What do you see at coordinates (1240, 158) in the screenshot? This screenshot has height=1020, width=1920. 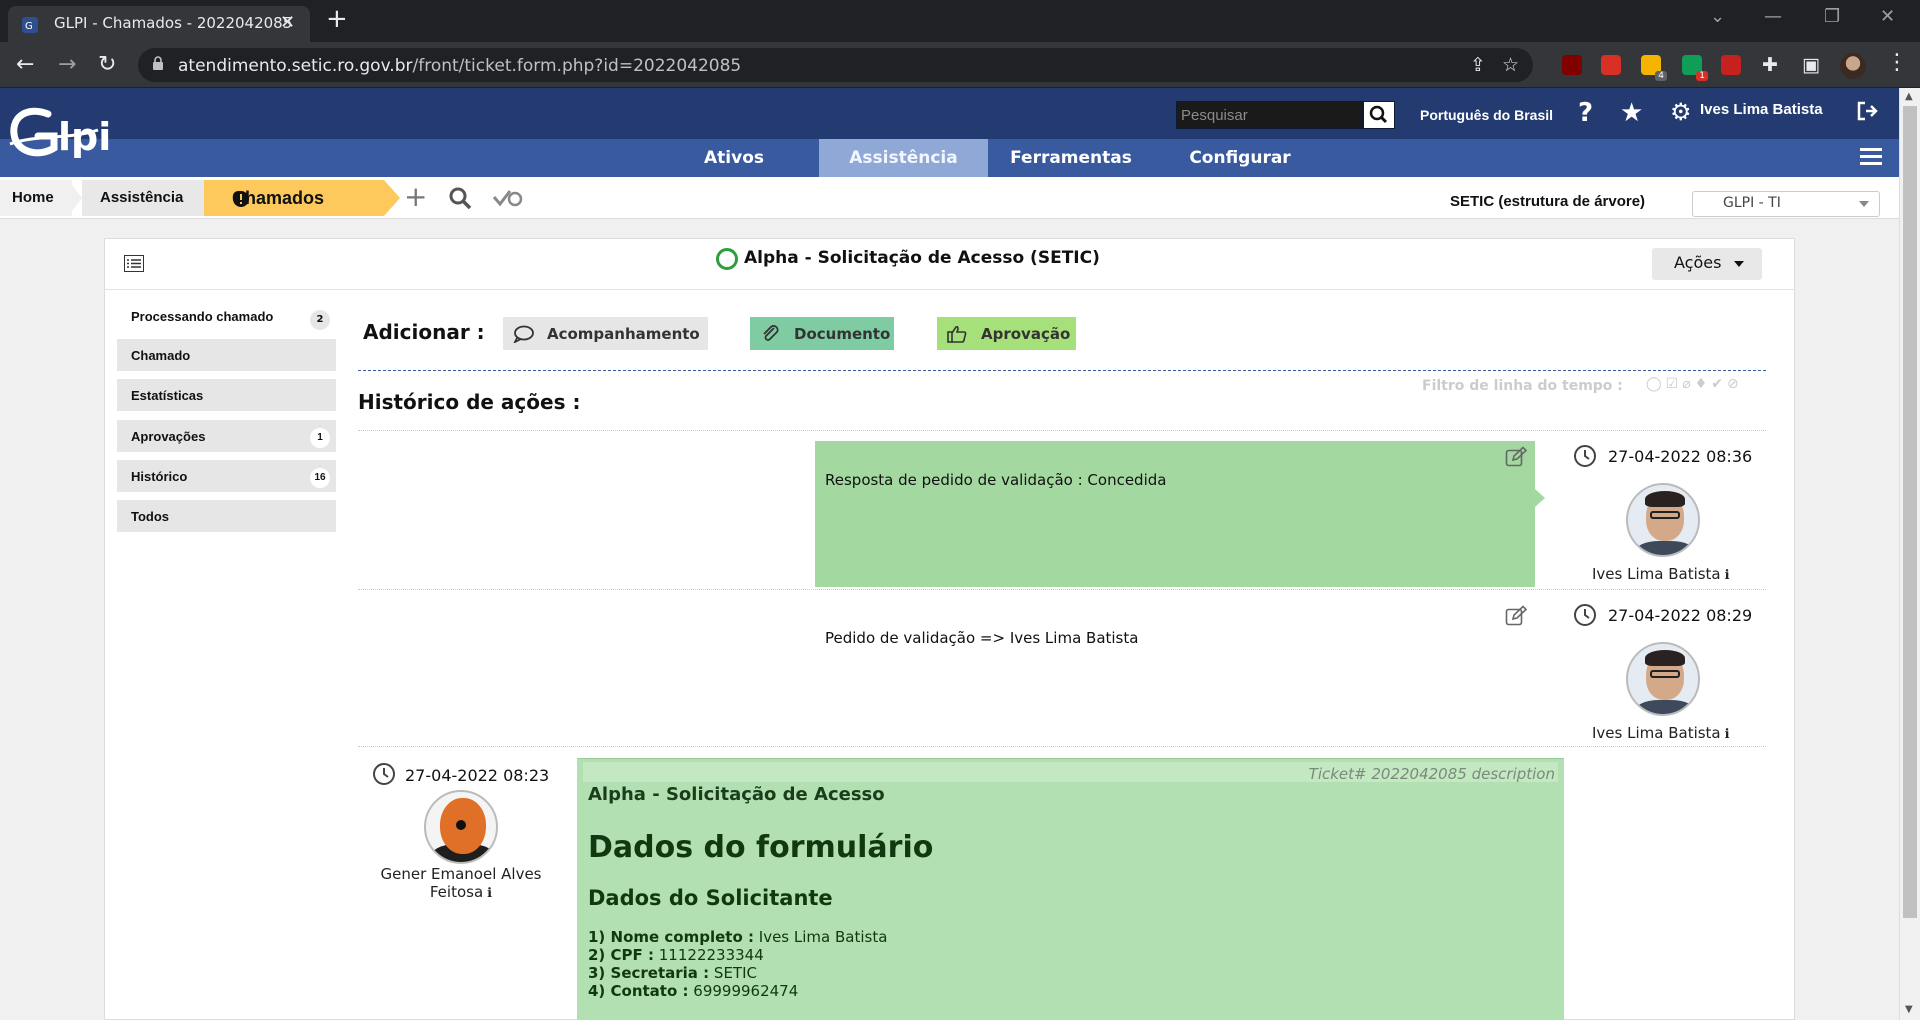 I see `menu-configurar: Configurar` at bounding box center [1240, 158].